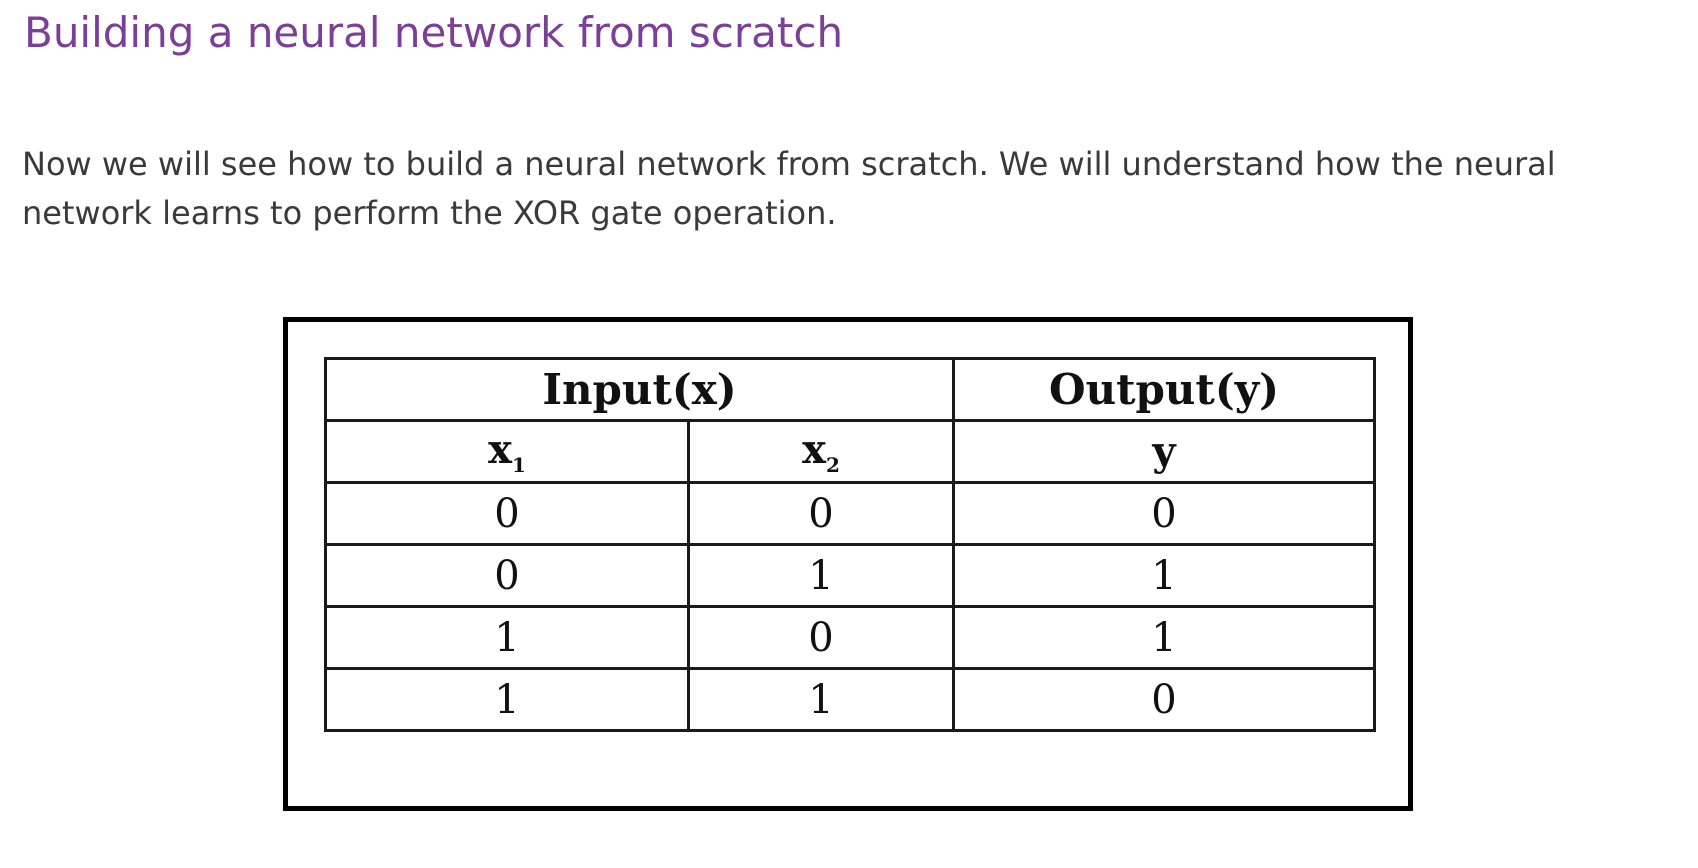 Image resolution: width=1698 pixels, height=868 pixels. Describe the element at coordinates (1164, 451) in the screenshot. I see `column-header-y: y` at that location.